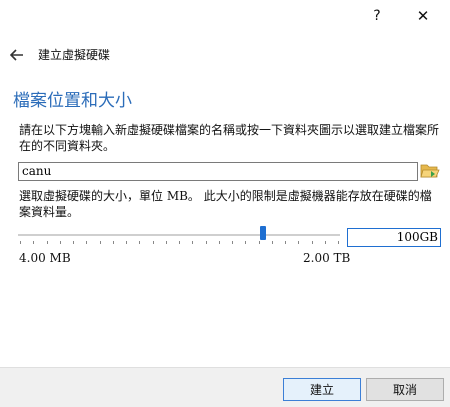 This screenshot has height=407, width=450. I want to click on size-max-label: 2.00 TB, so click(327, 258).